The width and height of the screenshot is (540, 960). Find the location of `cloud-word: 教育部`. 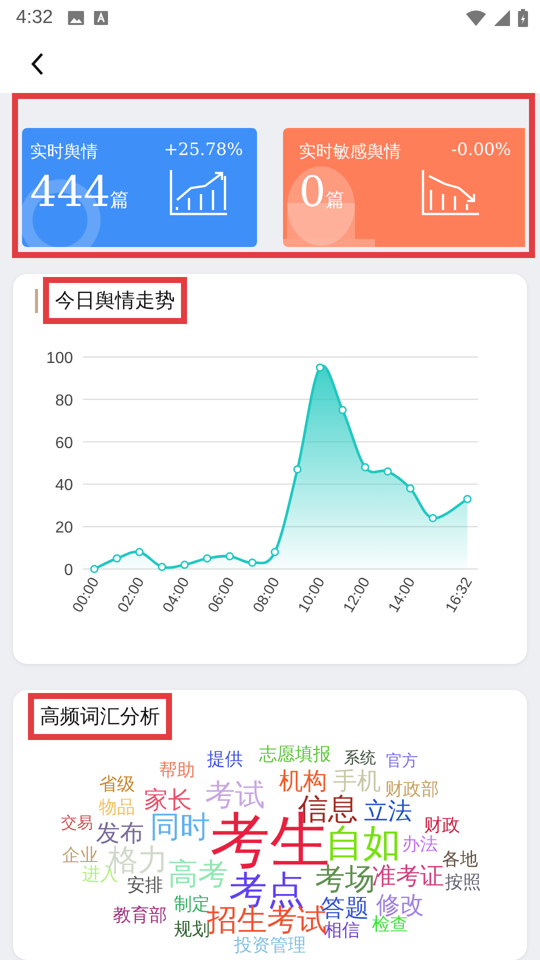

cloud-word: 教育部 is located at coordinates (140, 916).